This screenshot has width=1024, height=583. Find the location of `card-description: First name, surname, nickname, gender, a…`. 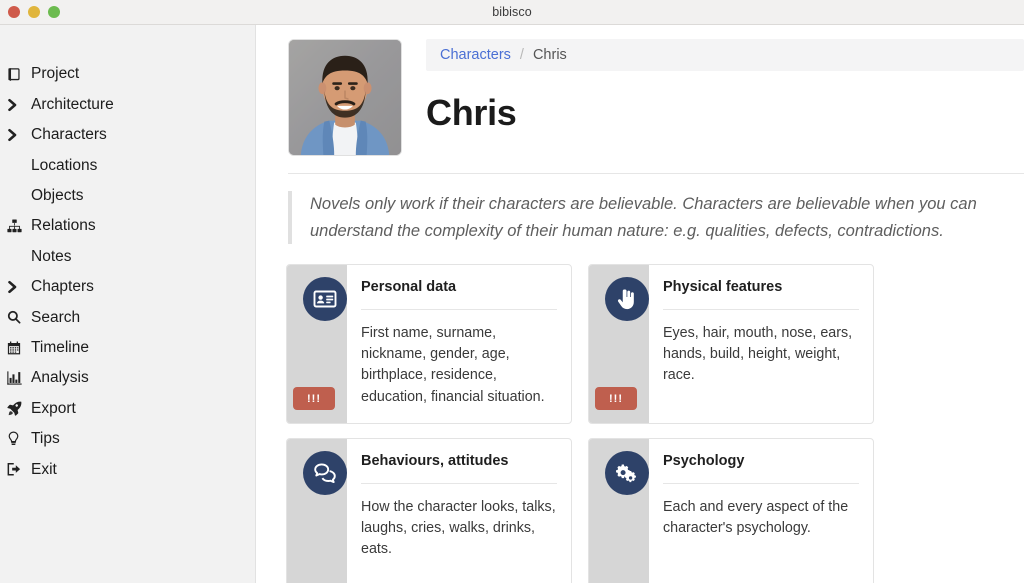

card-description: First name, surname, nickname, gender, a… is located at coordinates (453, 364).